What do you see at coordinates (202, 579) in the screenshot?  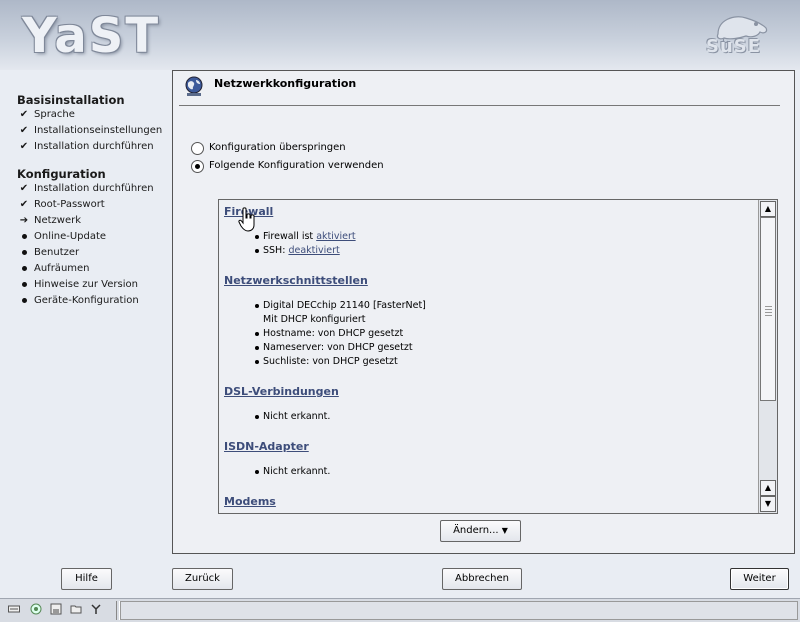 I see `back-button: Zurück` at bounding box center [202, 579].